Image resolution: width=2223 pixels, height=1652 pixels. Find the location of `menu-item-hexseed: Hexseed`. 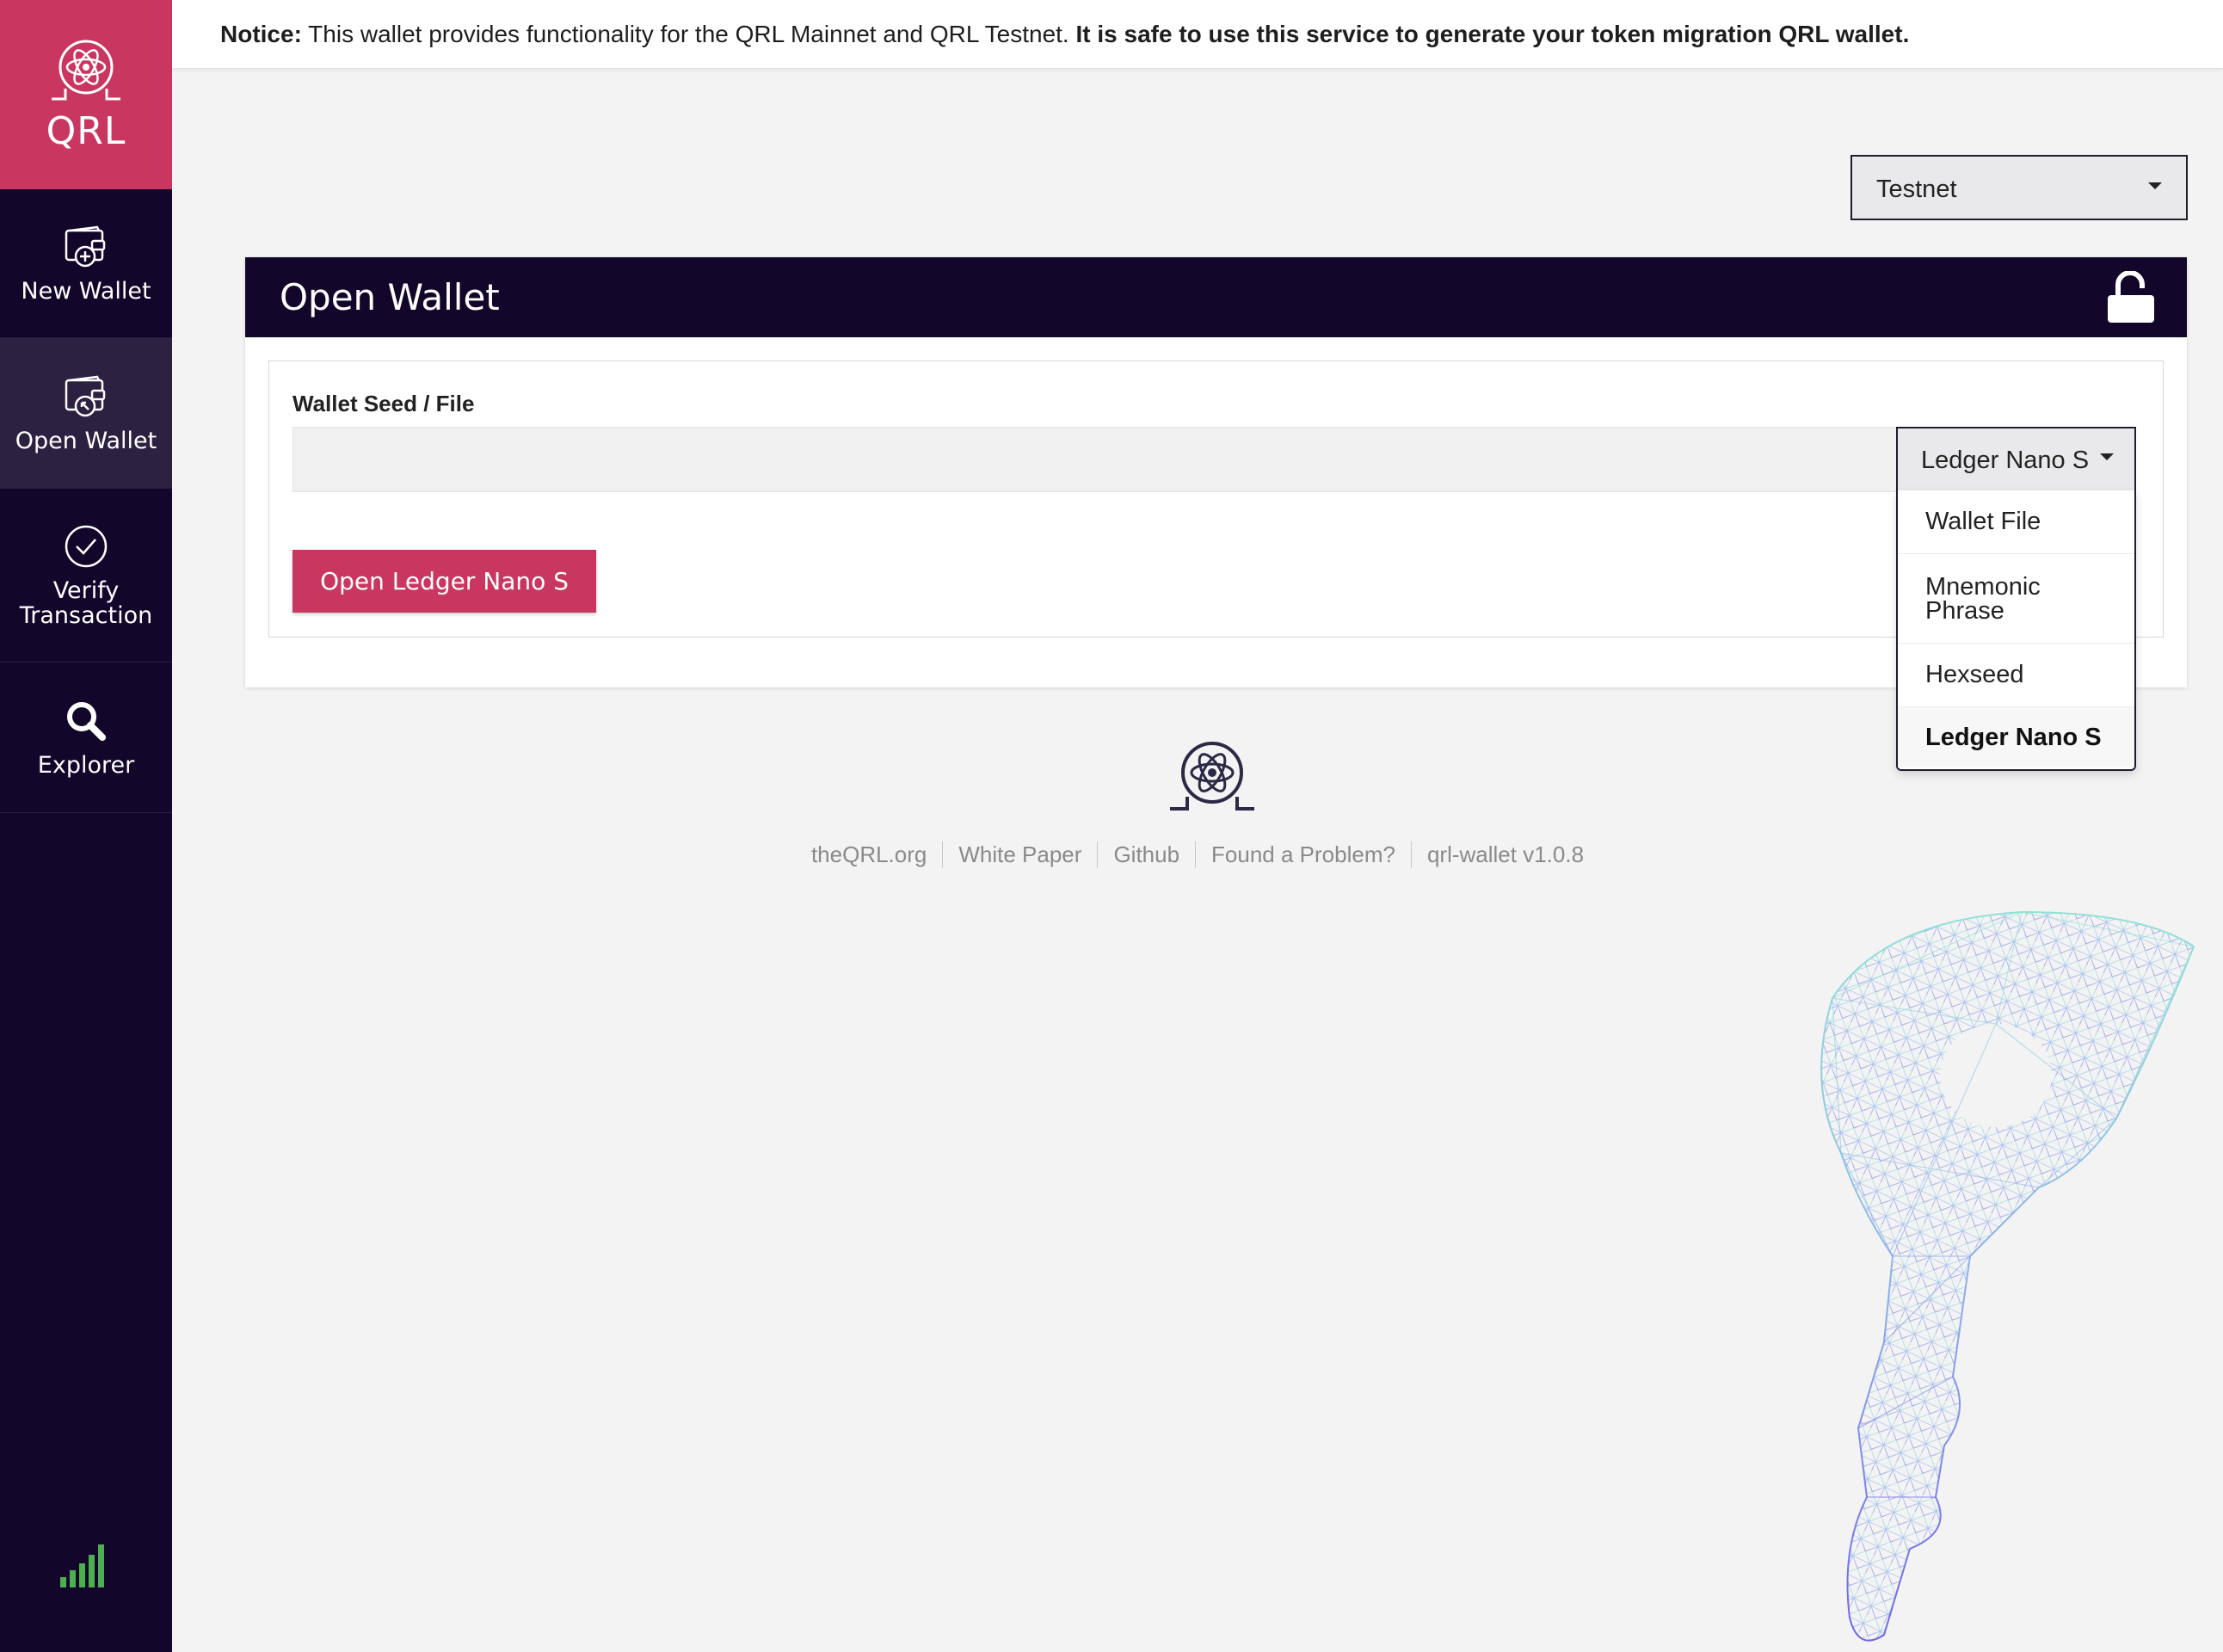

menu-item-hexseed: Hexseed is located at coordinates (2016, 675).